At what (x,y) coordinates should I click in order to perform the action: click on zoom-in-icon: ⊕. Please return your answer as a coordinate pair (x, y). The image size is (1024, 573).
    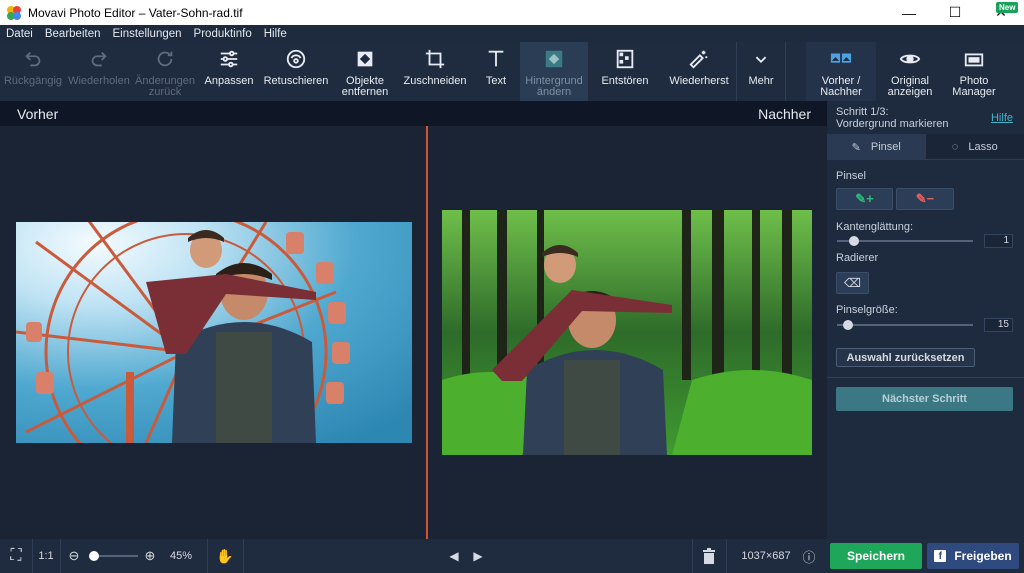
    Looking at the image, I should click on (150, 555).